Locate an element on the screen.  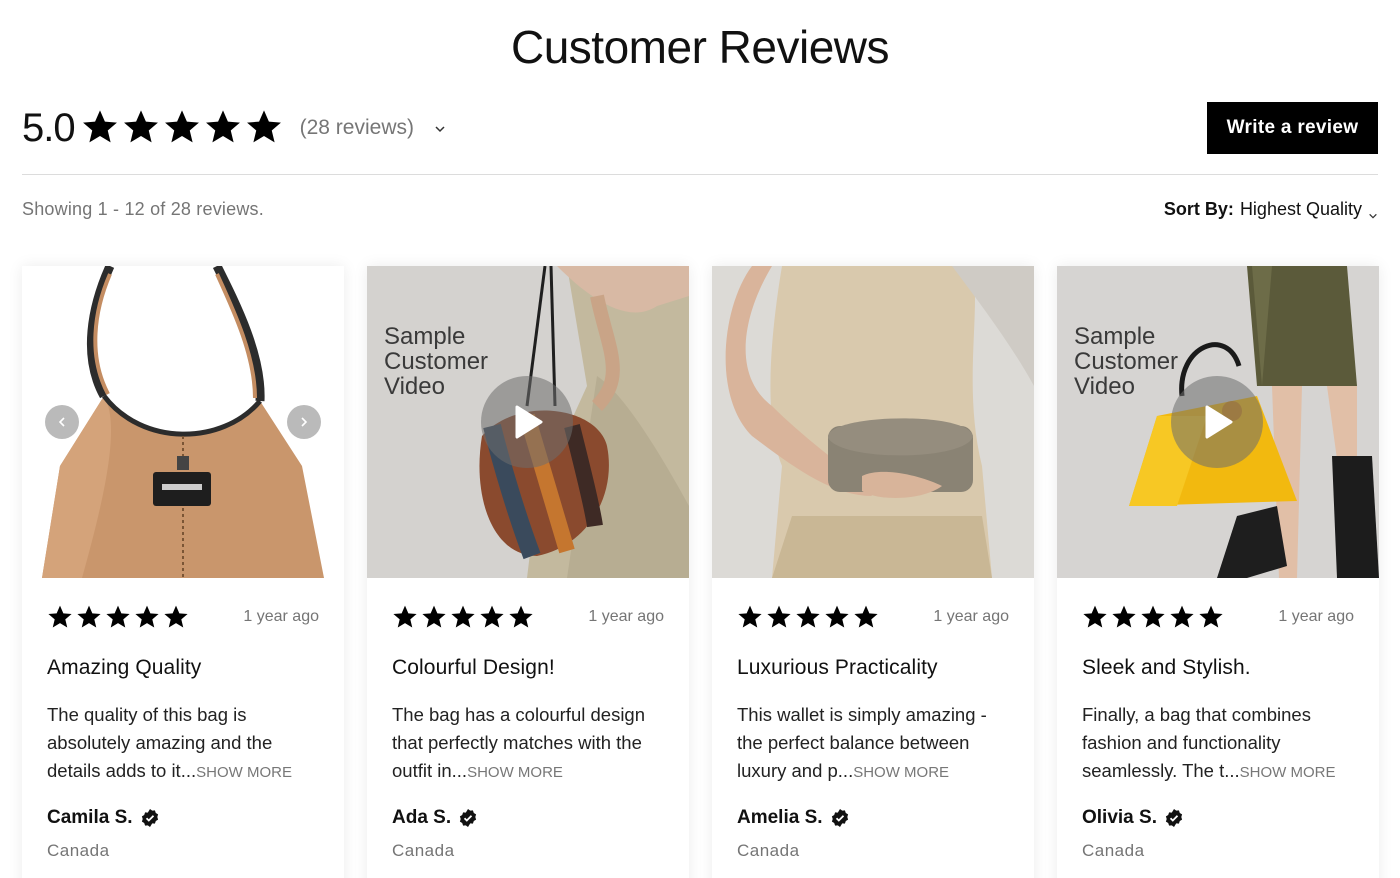
page-title: Customer Reviews is located at coordinates (700, 47).